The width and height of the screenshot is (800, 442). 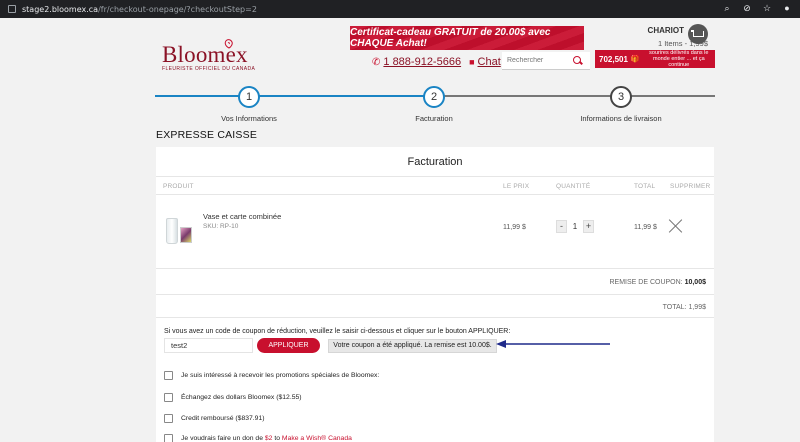 I want to click on column-header-quantity: QUANTITÉ, so click(x=573, y=186).